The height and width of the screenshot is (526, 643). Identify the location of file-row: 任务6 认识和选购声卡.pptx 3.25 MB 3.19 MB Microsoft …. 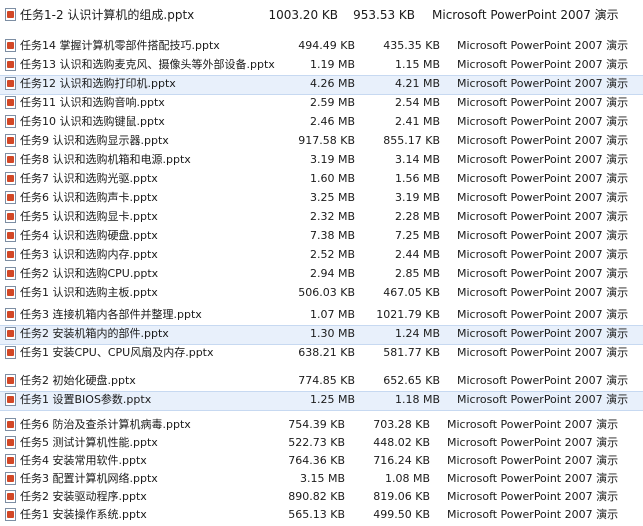
(321, 198).